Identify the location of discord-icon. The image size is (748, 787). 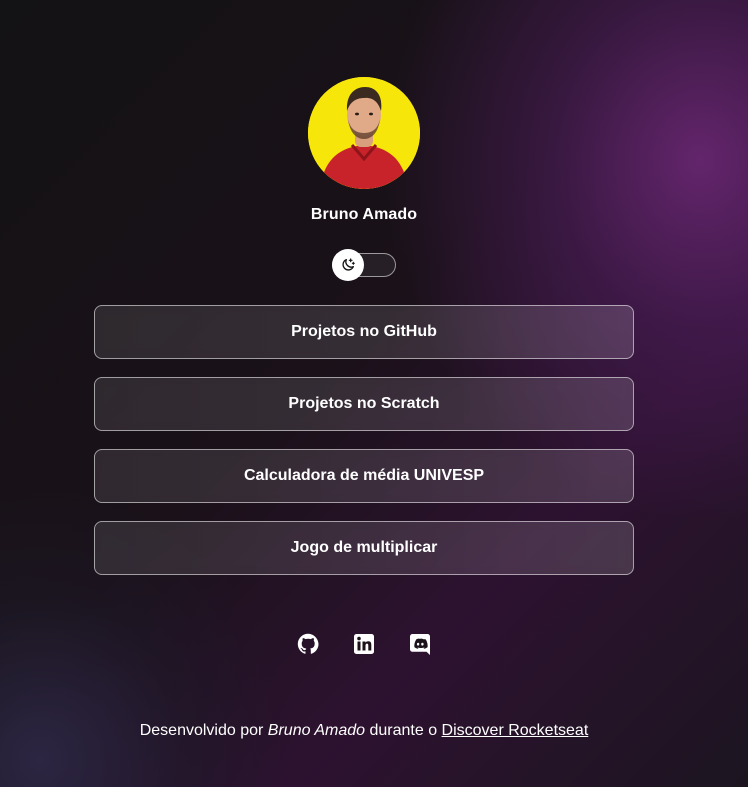
(420, 644).